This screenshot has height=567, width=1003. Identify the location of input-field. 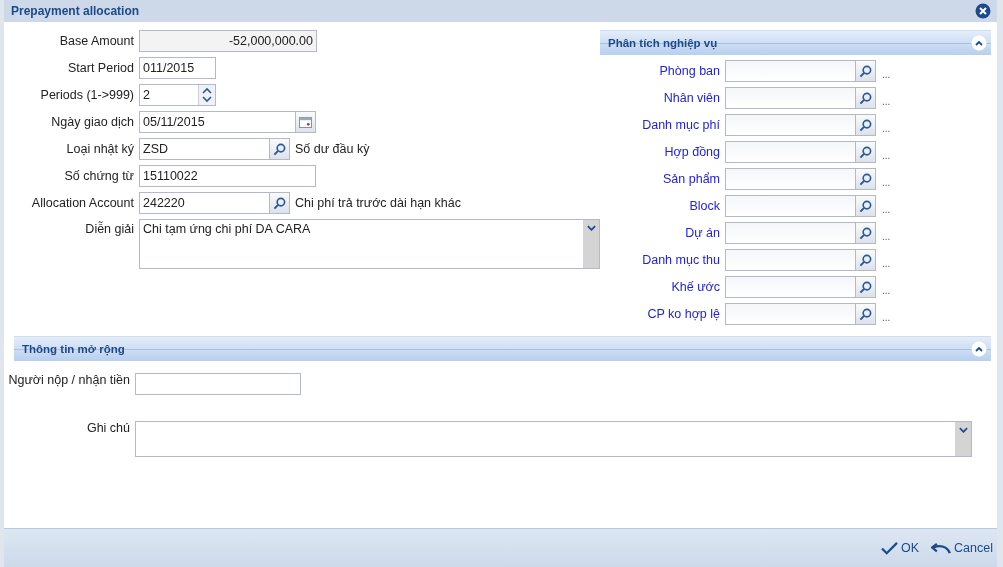
(218, 384).